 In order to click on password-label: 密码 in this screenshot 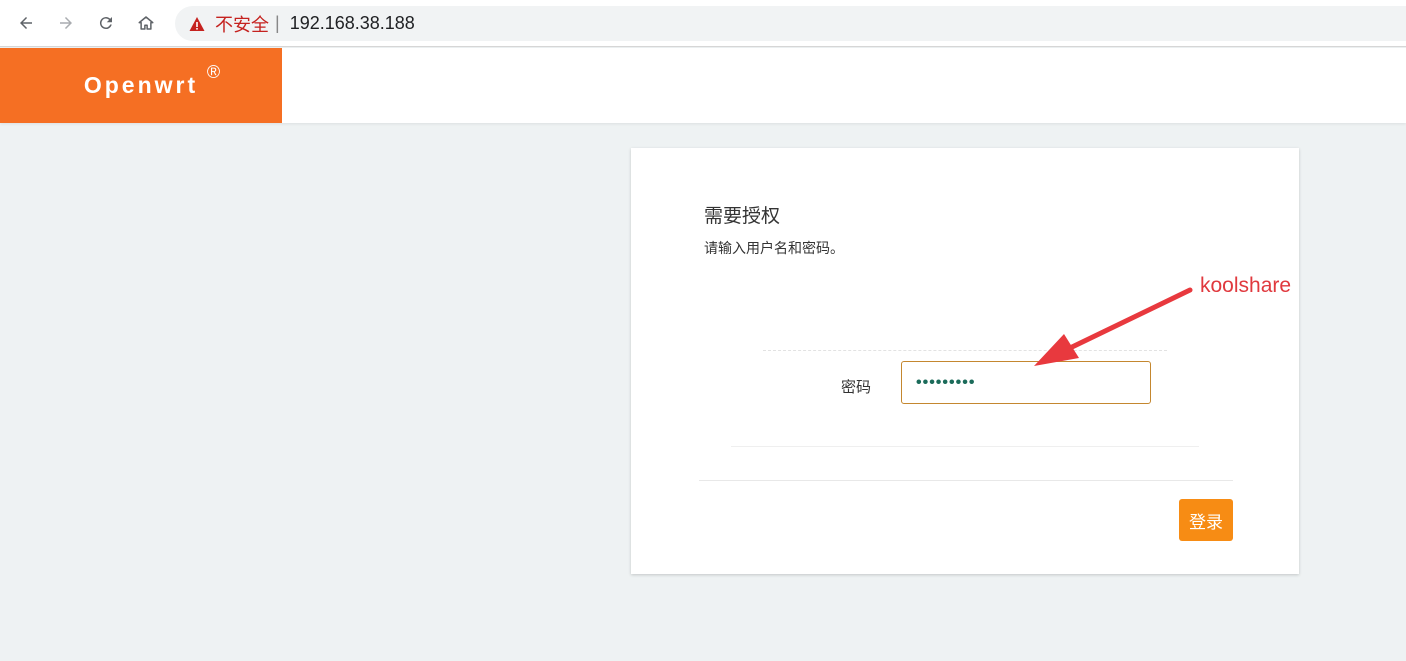, I will do `click(856, 387)`.